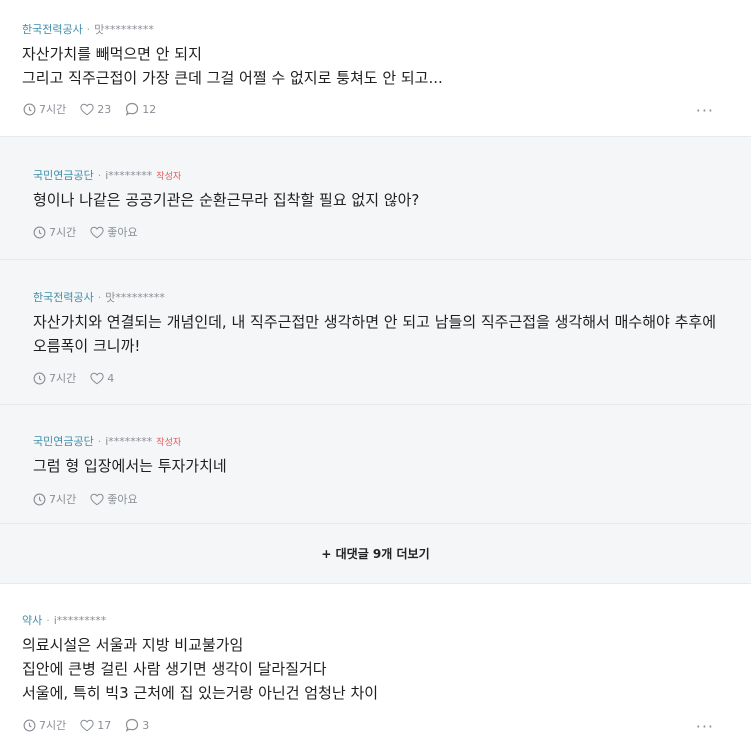 The height and width of the screenshot is (752, 751). I want to click on like-count: 17, so click(104, 725).